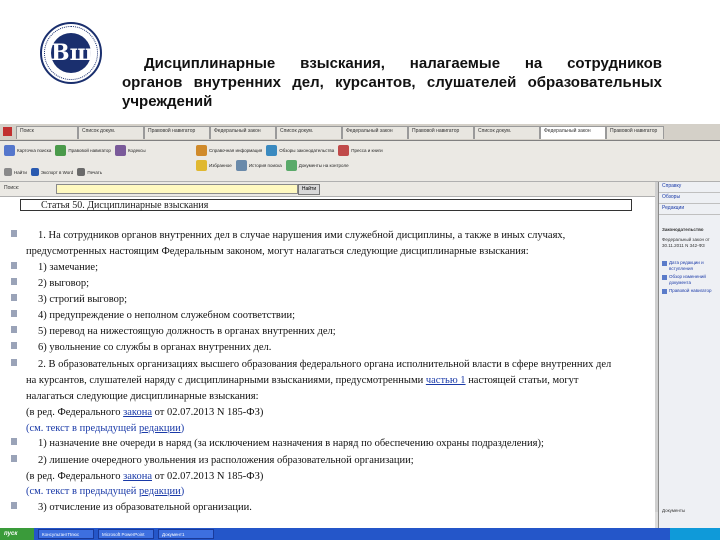 Image resolution: width=720 pixels, height=540 pixels. Describe the element at coordinates (689, 266) in the screenshot. I see `sidebar-link-edition-date: Дата редакции и вступления` at that location.